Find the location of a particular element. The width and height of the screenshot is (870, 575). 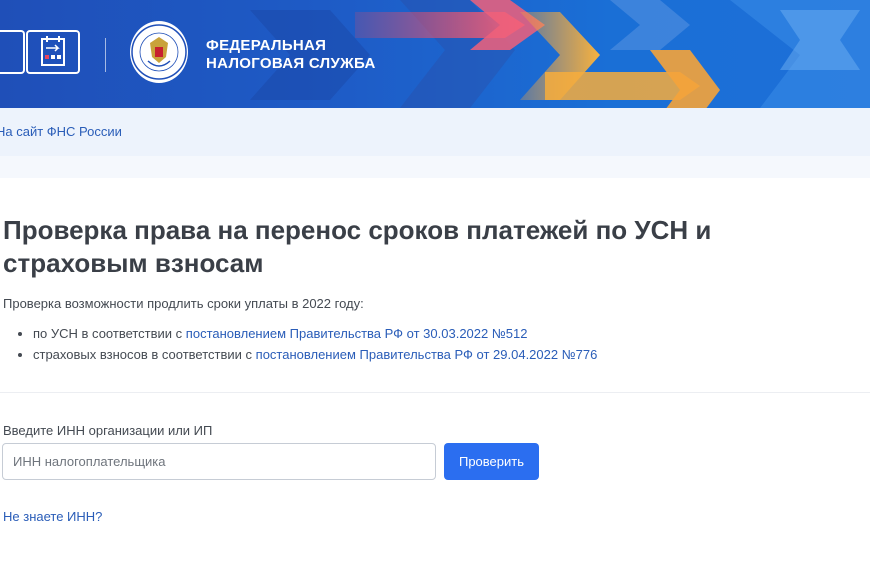

fns-emblem-icon is located at coordinates (159, 52).